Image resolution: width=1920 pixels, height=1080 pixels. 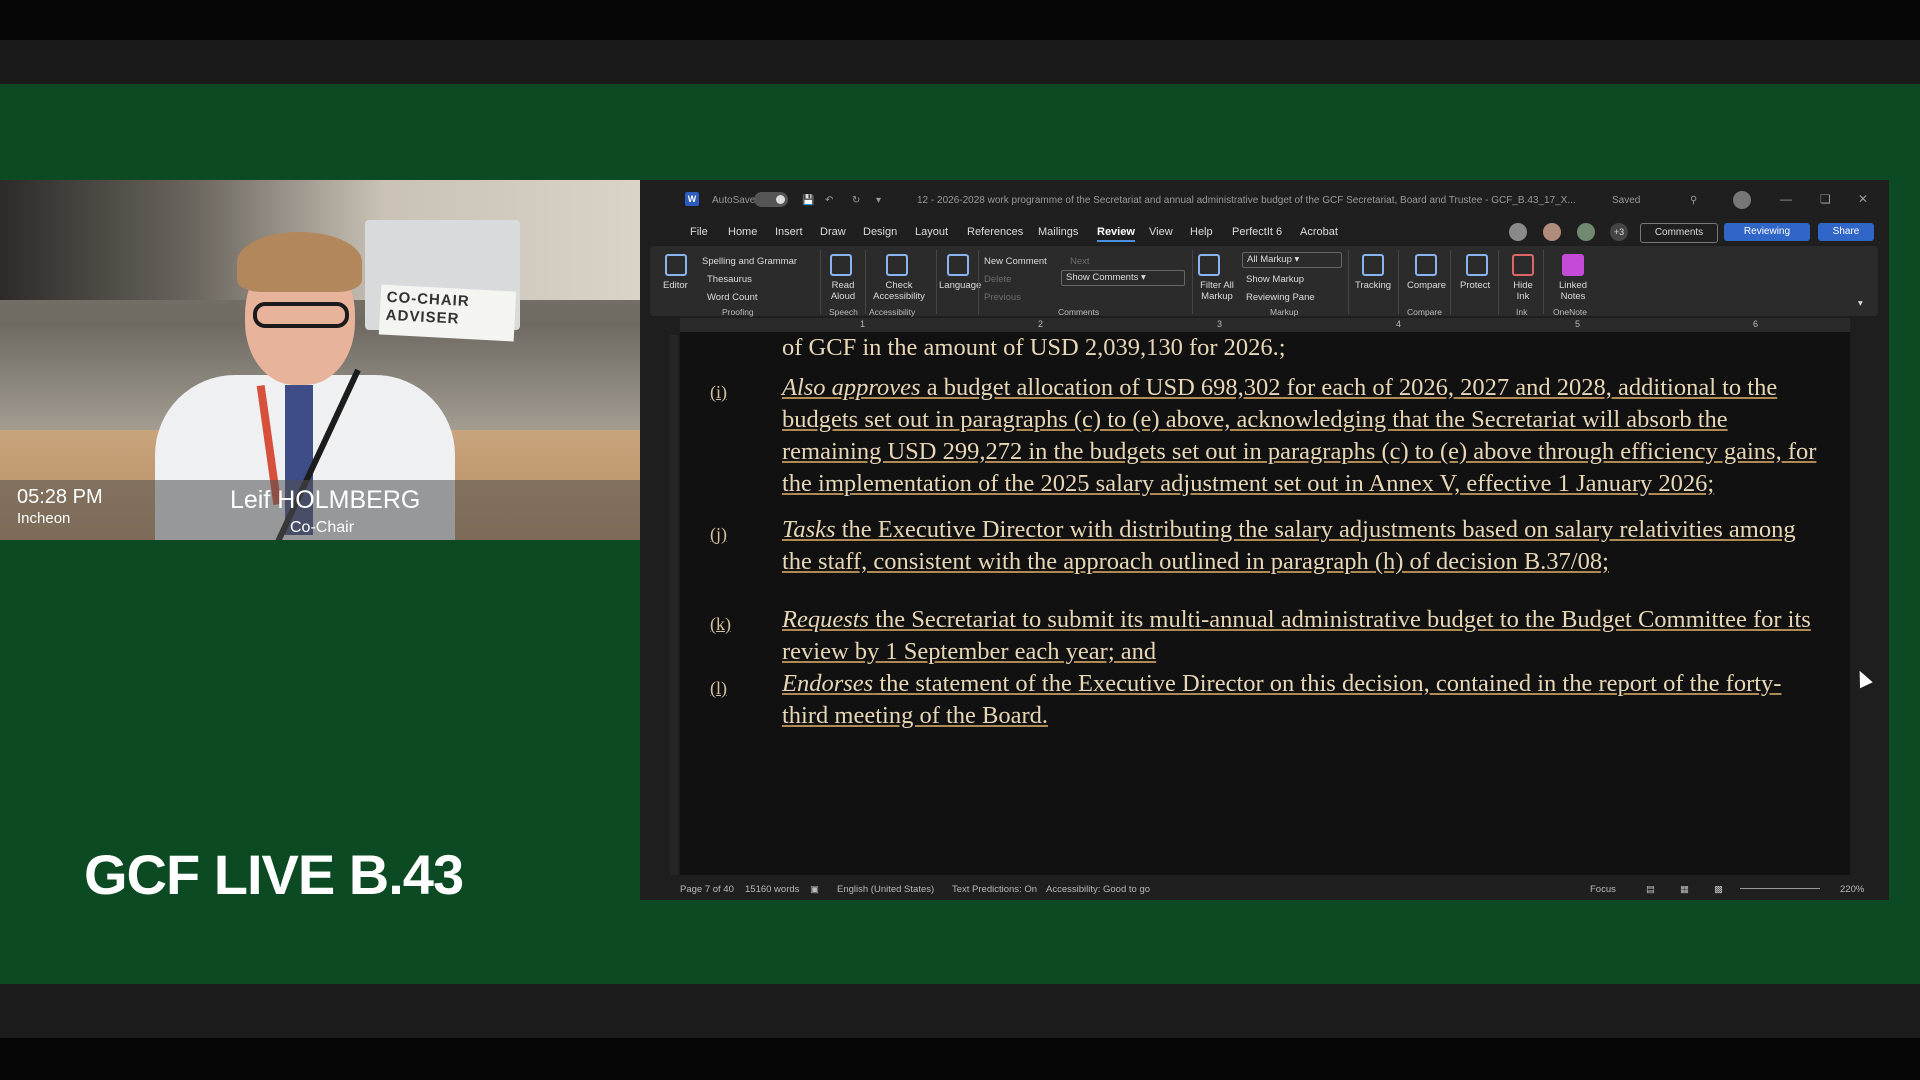 What do you see at coordinates (1852, 889) in the screenshot?
I see `zoom-level: 220%` at bounding box center [1852, 889].